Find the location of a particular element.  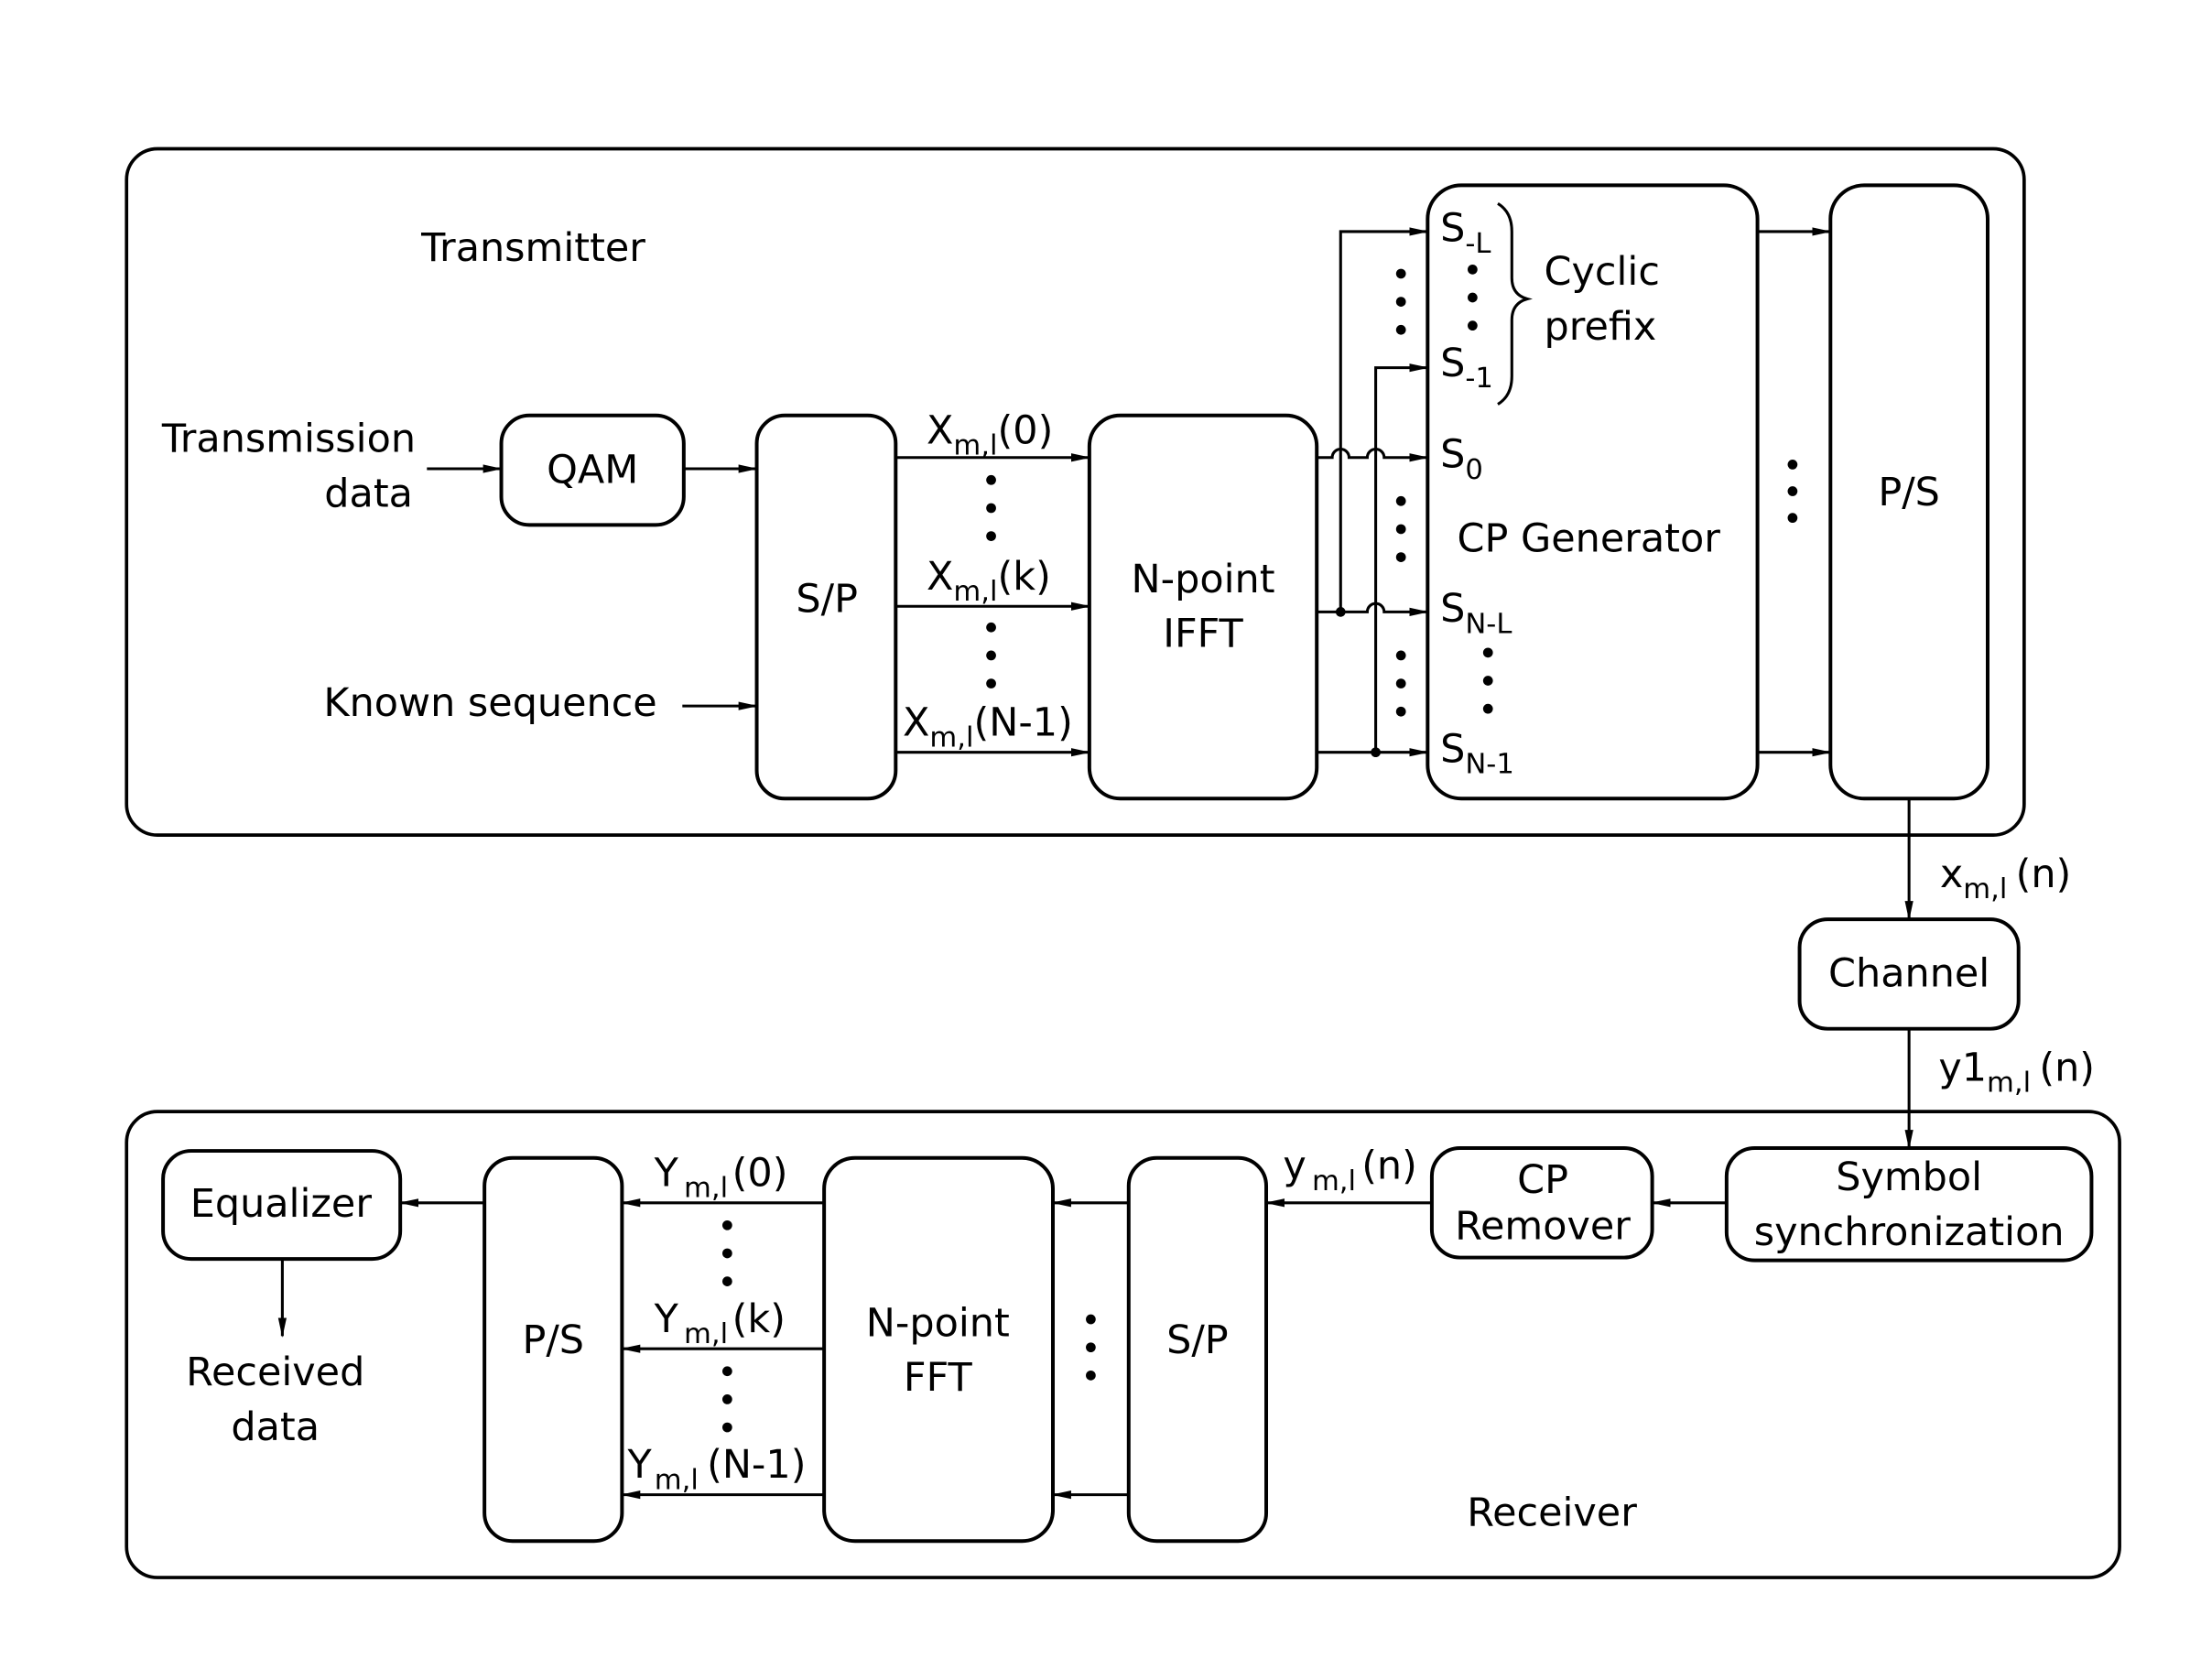

tx-sp-label: S/P is located at coordinates (827, 599).